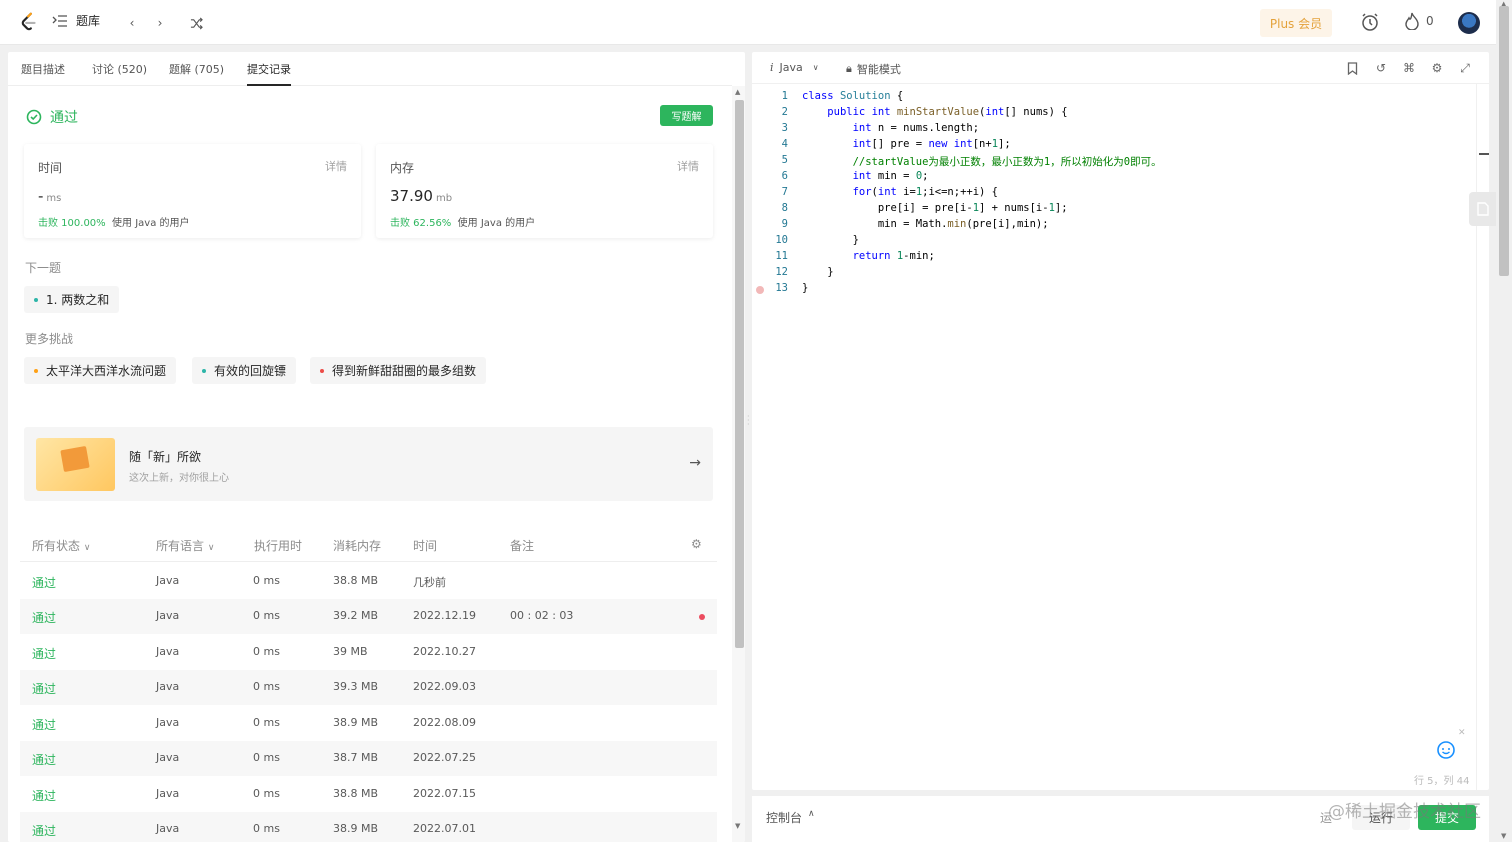  I want to click on watermark-text: @稀土掘金技术社区, so click(1404, 812).